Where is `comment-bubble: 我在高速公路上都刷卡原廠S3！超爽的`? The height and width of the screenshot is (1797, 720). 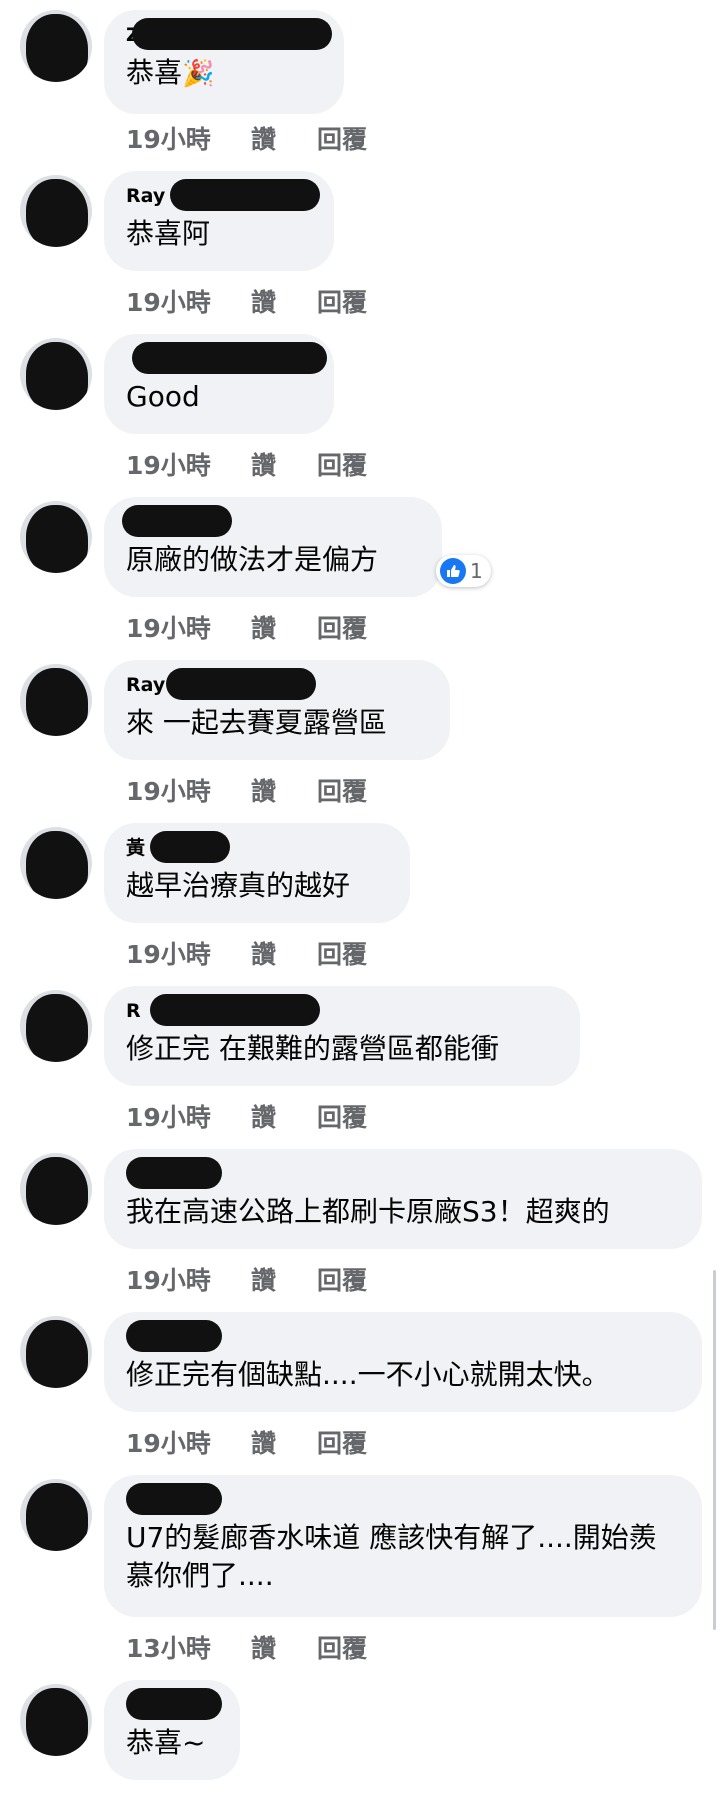 comment-bubble: 我在高速公路上都刷卡原廠S3！超爽的 is located at coordinates (403, 1199).